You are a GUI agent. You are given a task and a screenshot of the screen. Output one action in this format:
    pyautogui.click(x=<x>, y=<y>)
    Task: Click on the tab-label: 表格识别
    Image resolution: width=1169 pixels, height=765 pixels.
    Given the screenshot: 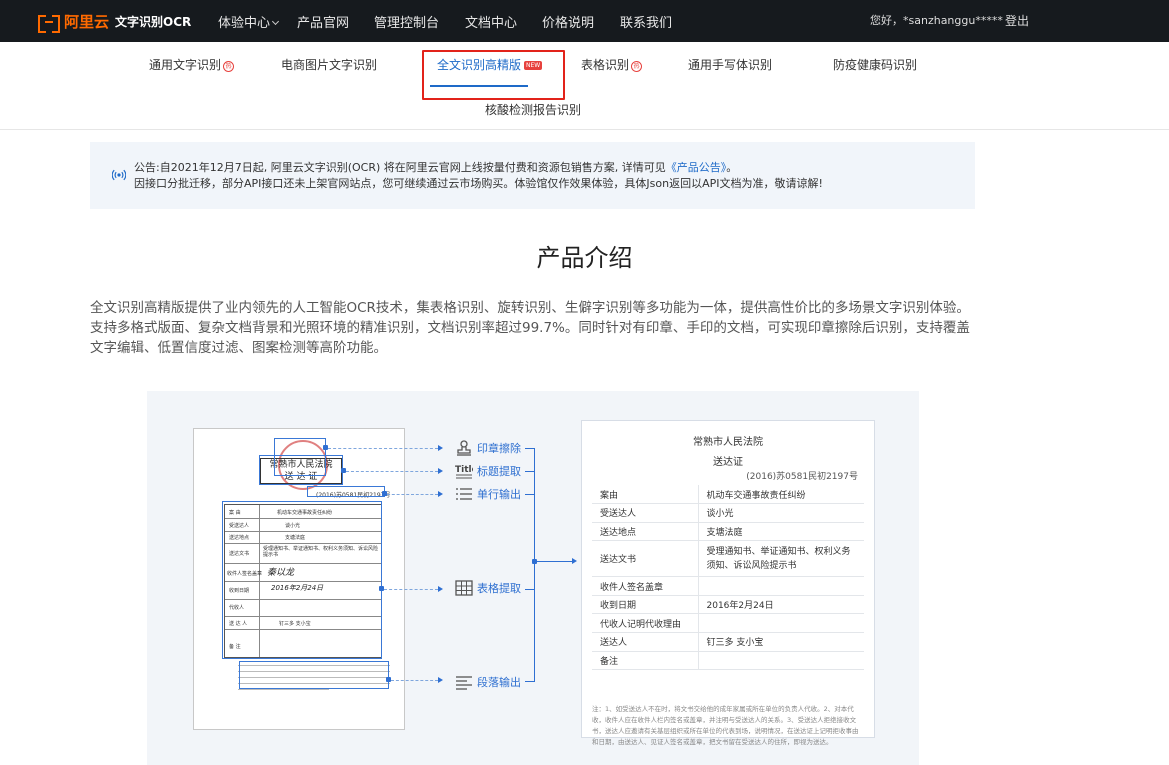 What is the action you would take?
    pyautogui.click(x=605, y=65)
    